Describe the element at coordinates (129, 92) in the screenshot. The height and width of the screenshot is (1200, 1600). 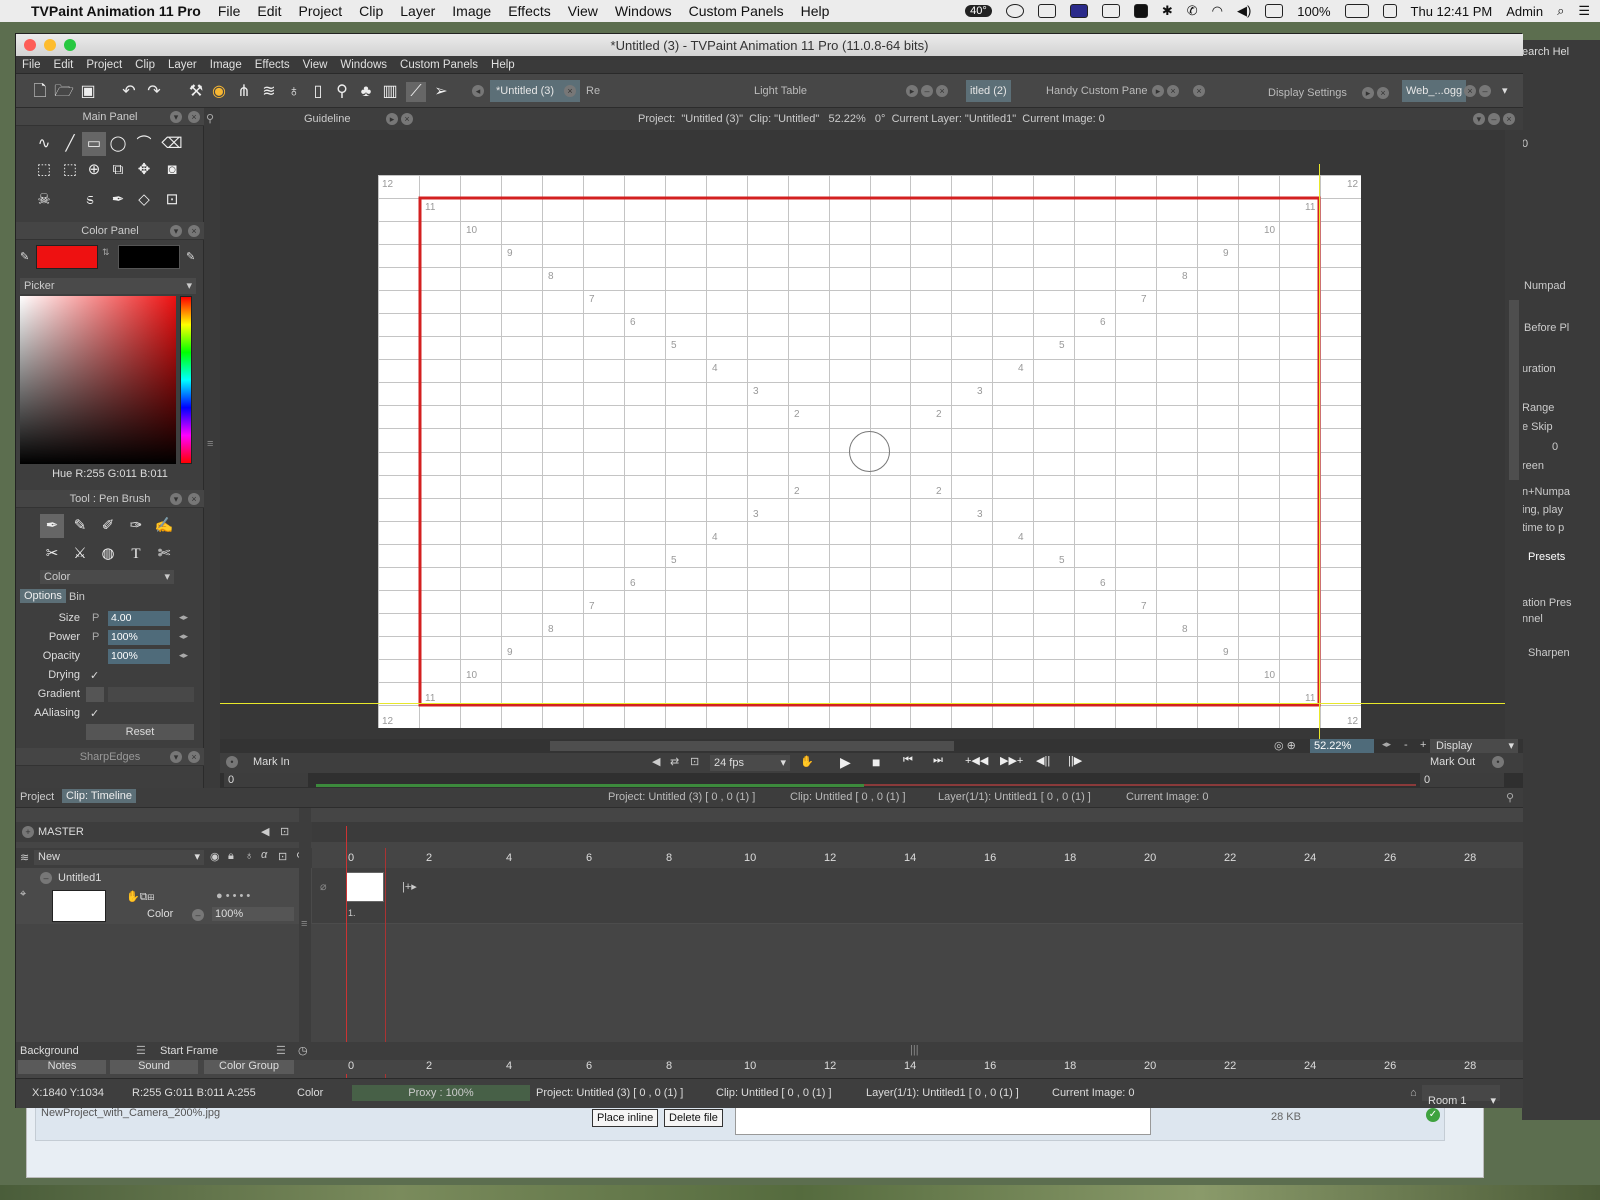
I see `undo-icon: ↶` at that location.